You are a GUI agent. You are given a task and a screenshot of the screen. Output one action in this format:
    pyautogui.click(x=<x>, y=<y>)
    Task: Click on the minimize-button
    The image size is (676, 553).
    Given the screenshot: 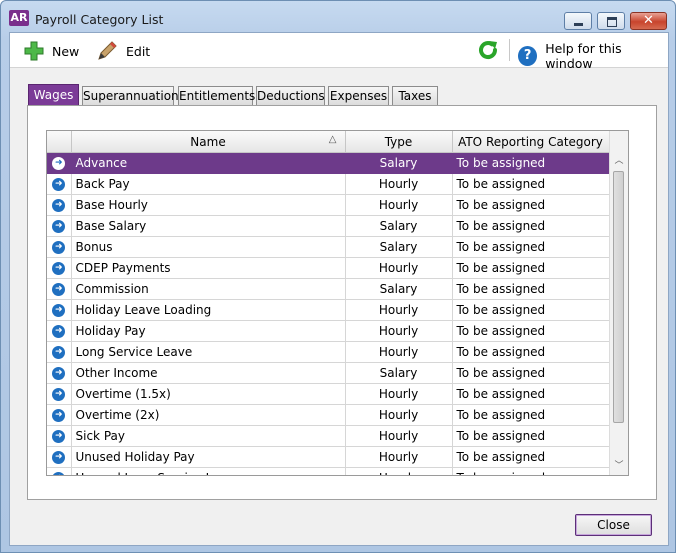 What is the action you would take?
    pyautogui.click(x=578, y=21)
    